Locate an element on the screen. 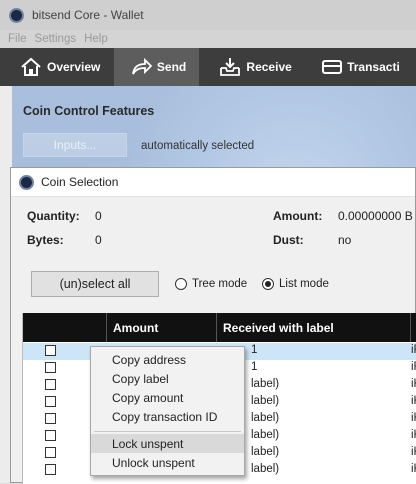  list-mode-label: List mode is located at coordinates (304, 284).